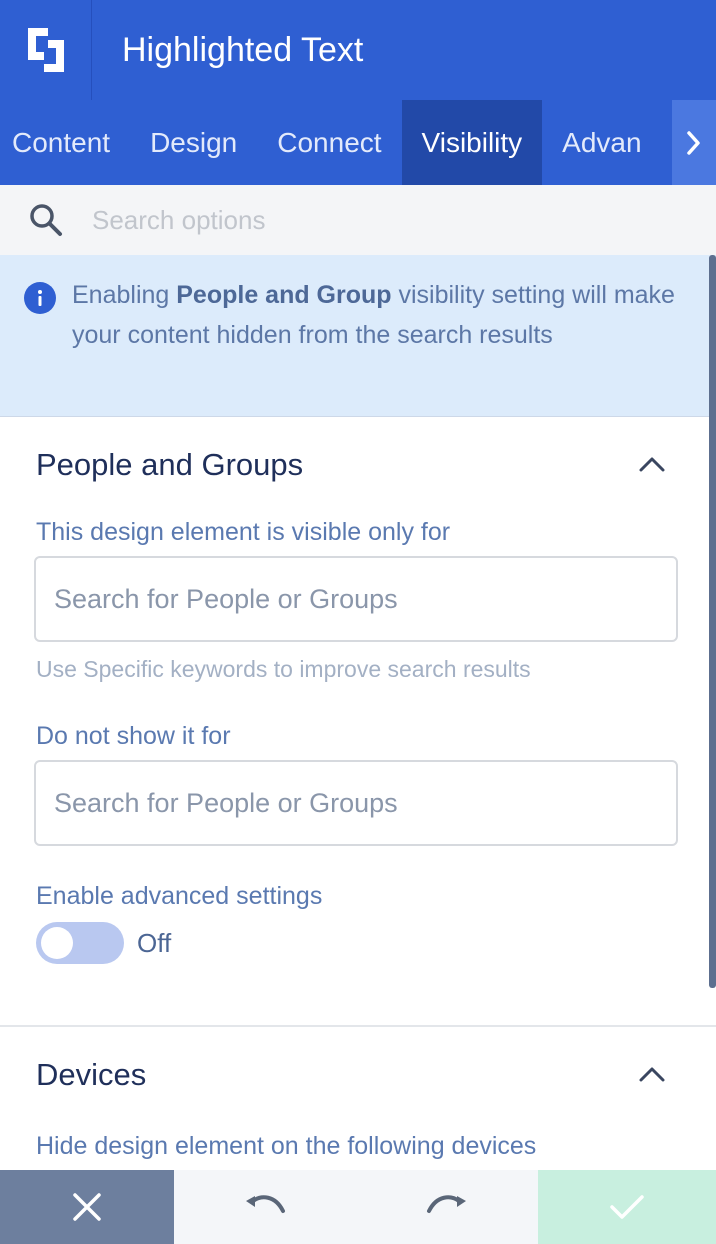 The height and width of the screenshot is (1244, 716). I want to click on redo-icon, so click(446, 1204).